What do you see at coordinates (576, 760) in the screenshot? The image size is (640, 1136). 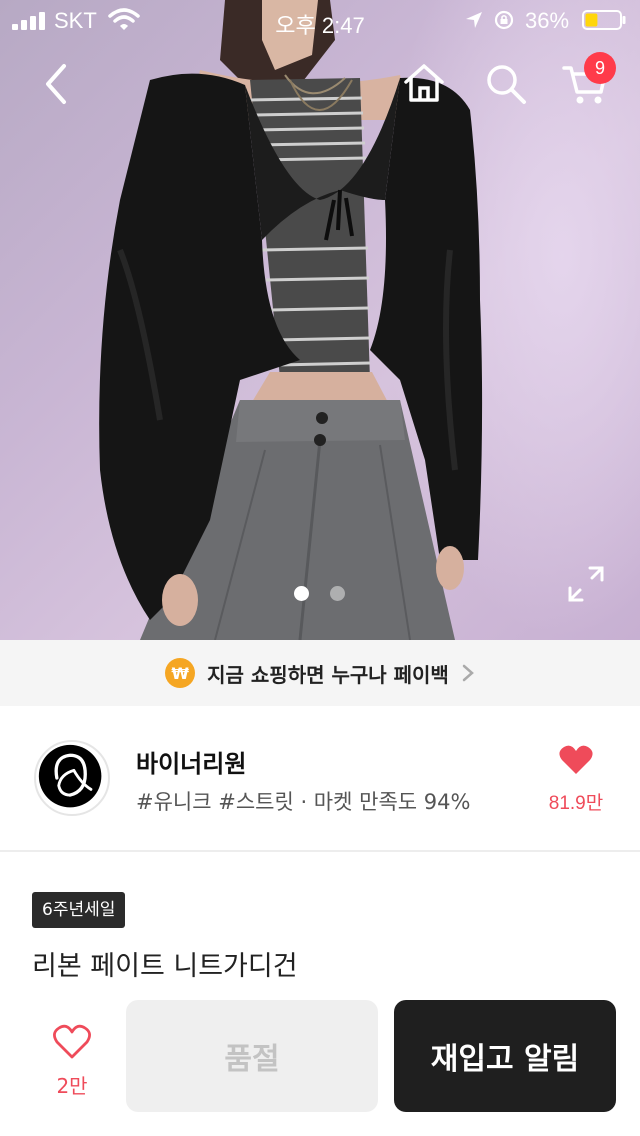 I see `heart-icon` at bounding box center [576, 760].